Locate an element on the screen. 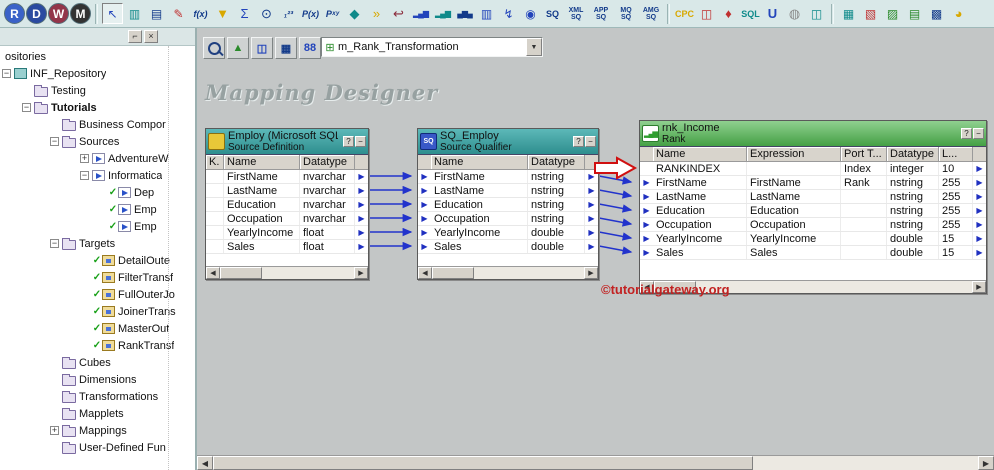 The width and height of the screenshot is (994, 470). tree-item-cubes: Cubes is located at coordinates (97, 362).